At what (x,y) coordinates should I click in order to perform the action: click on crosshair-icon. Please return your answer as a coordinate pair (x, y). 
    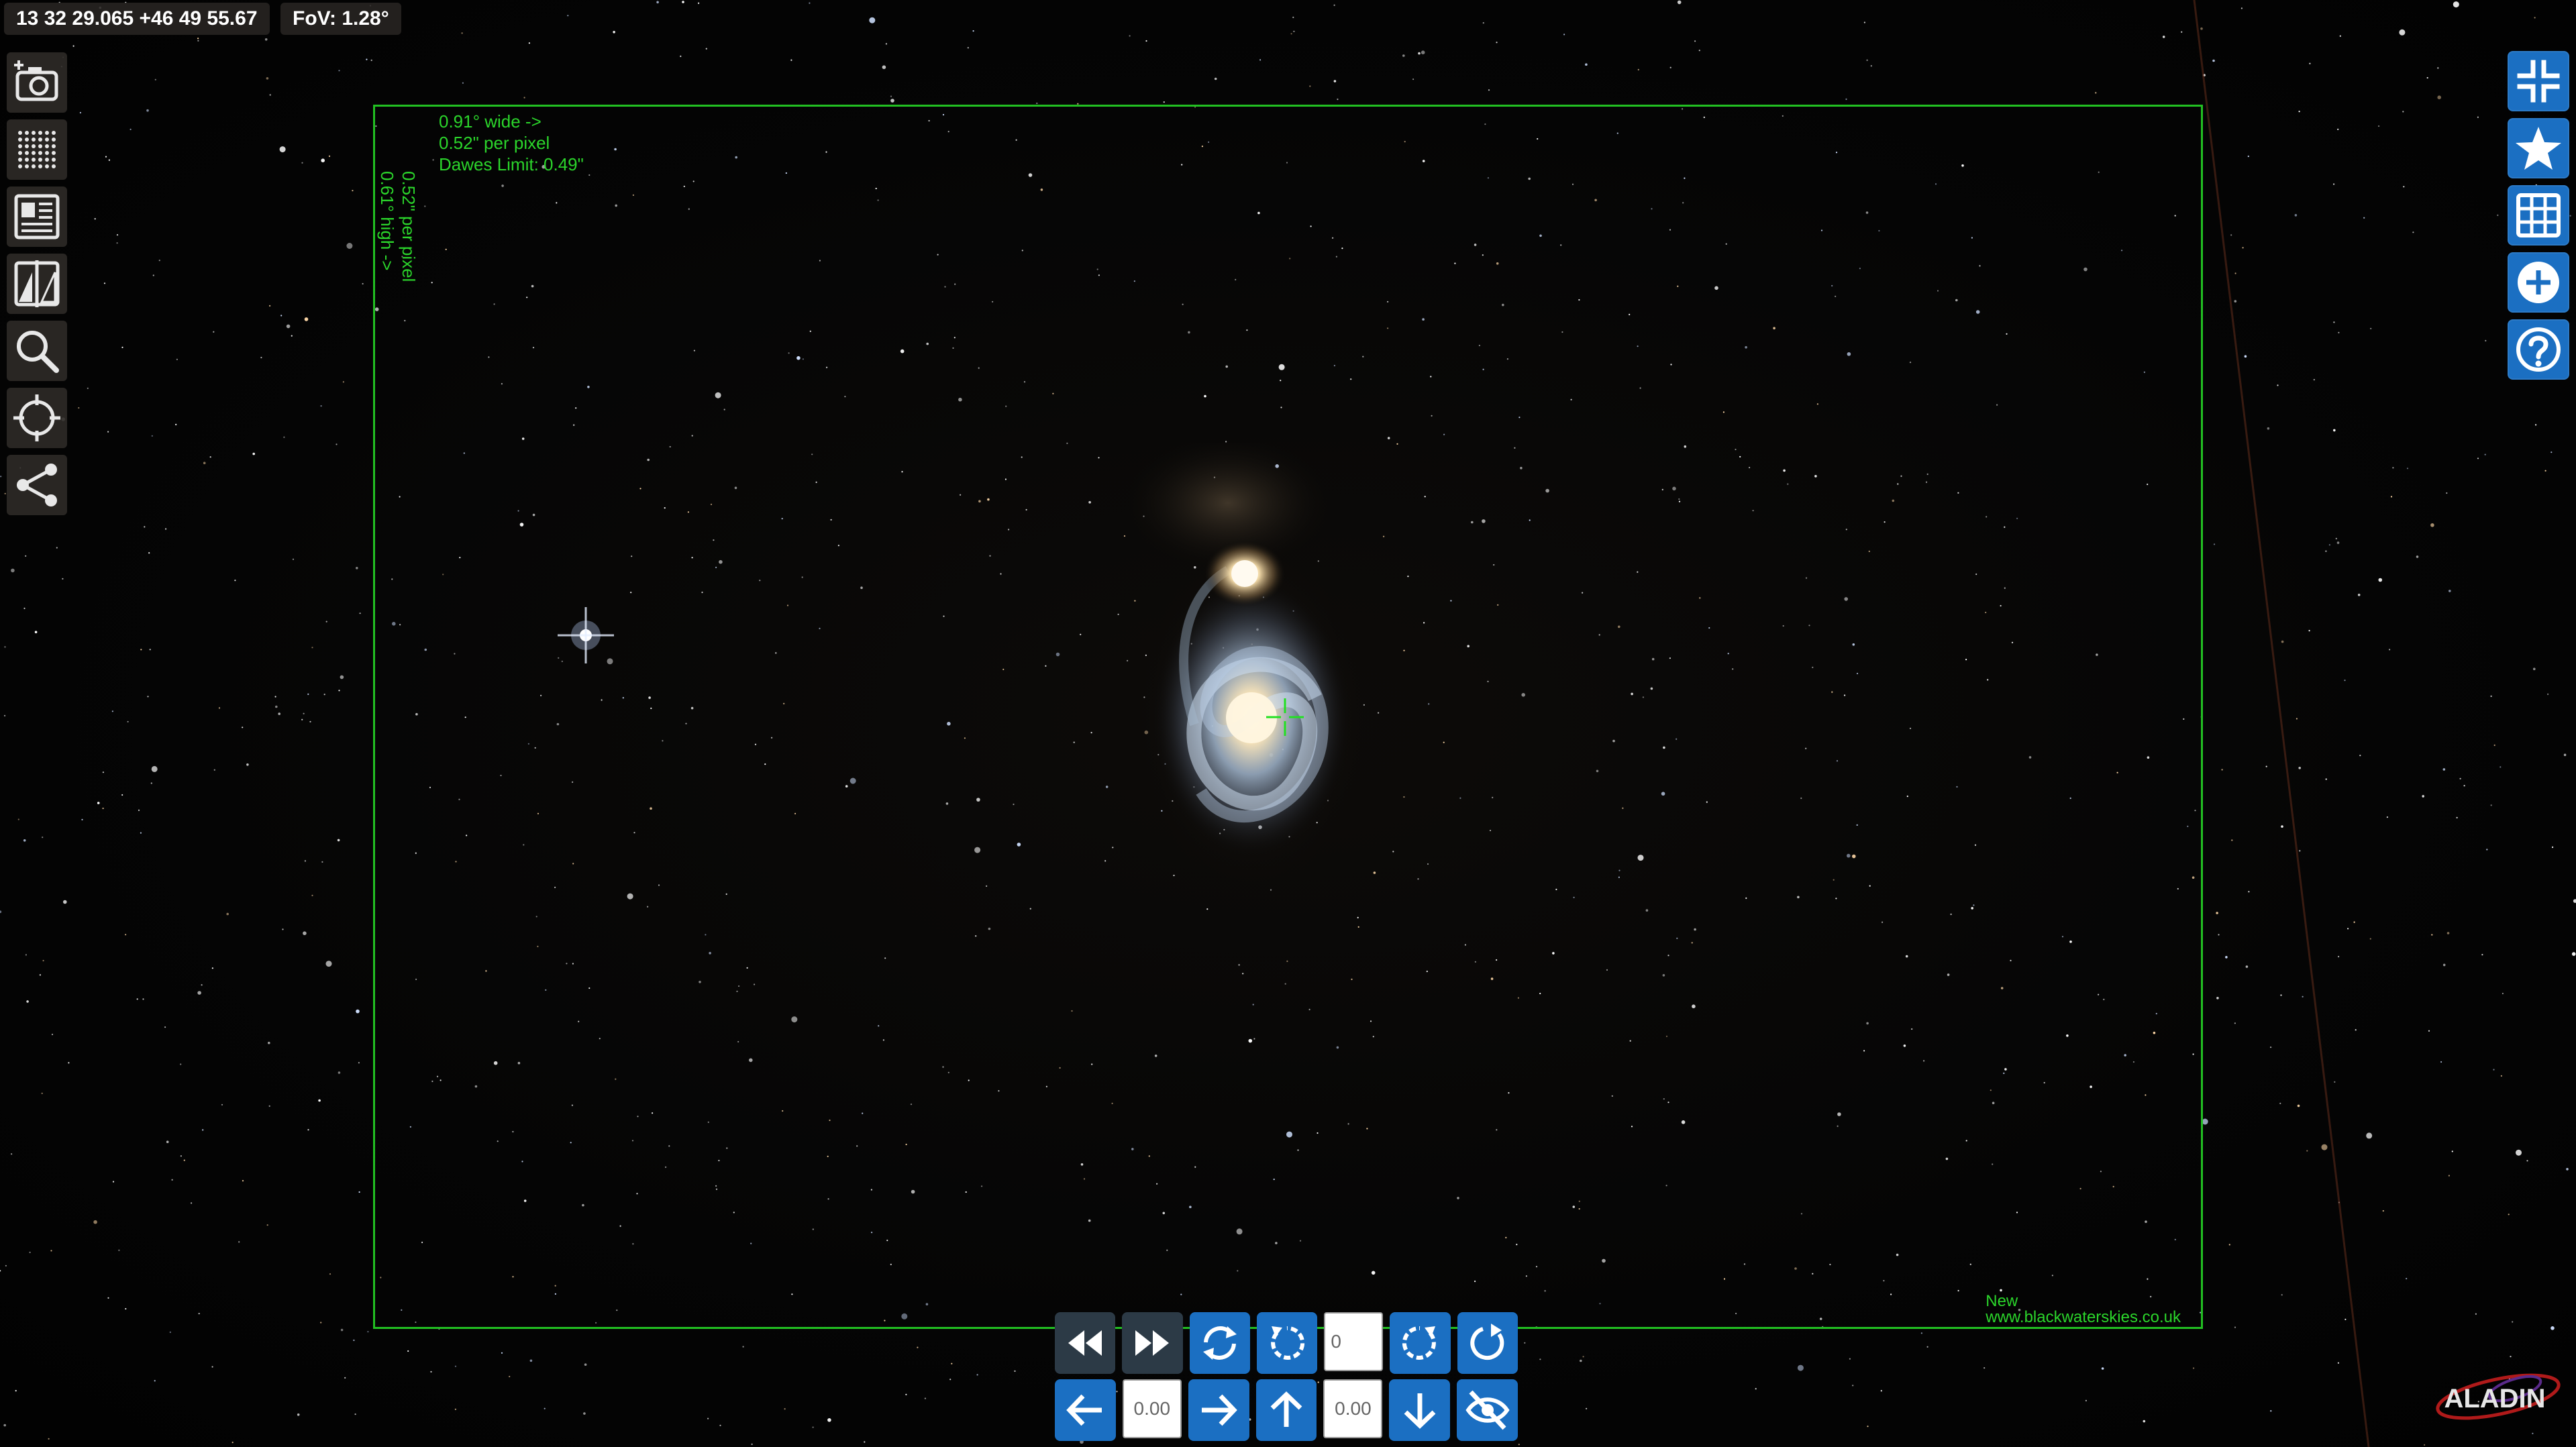
    Looking at the image, I should click on (1285, 717).